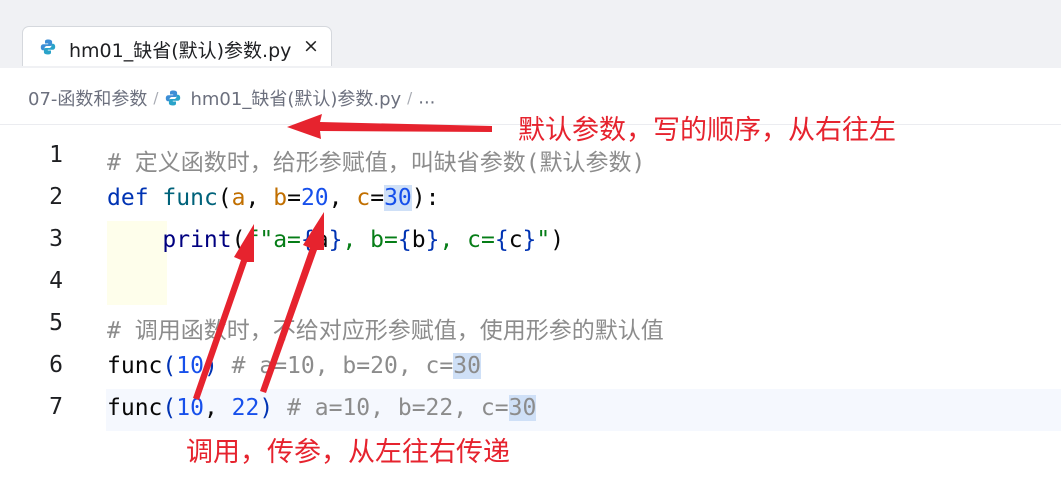  Describe the element at coordinates (425, 198) in the screenshot. I see `paren: ):` at that location.